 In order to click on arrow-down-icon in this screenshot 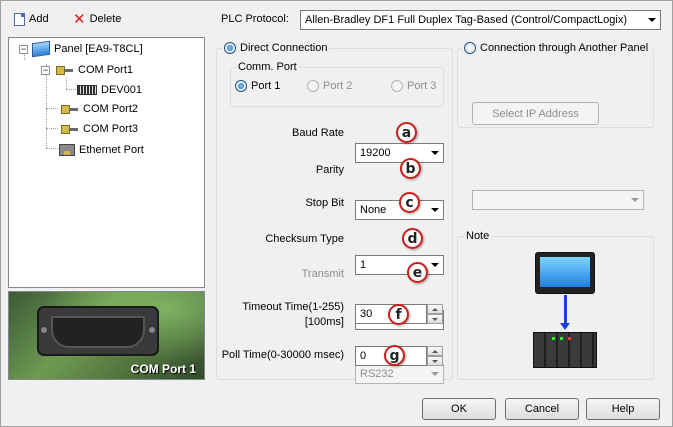, I will do `click(565, 312)`.